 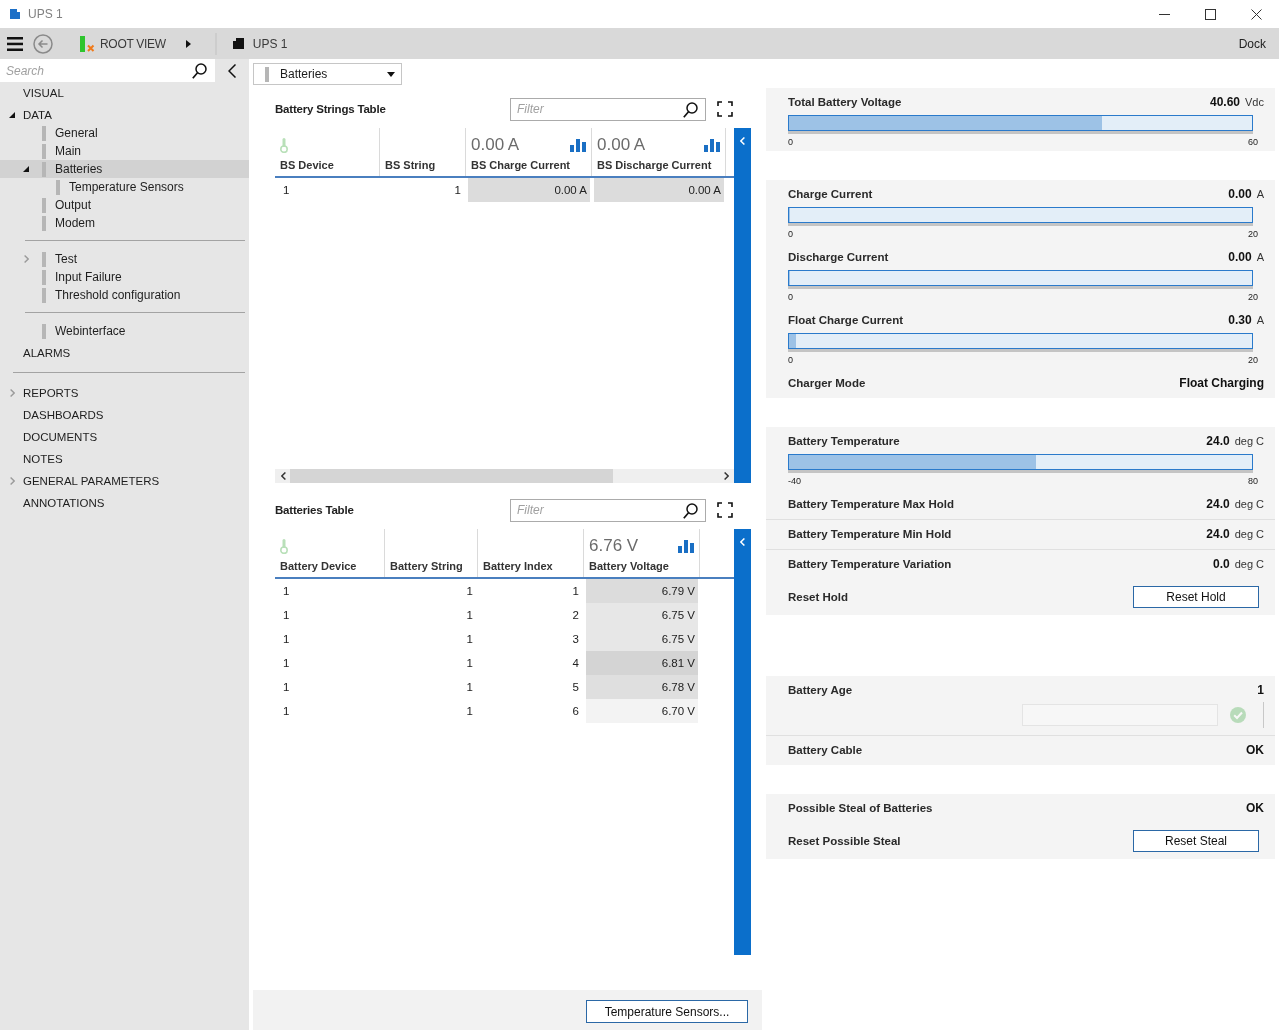 I want to click on item-label: Battery Age, so click(x=820, y=690).